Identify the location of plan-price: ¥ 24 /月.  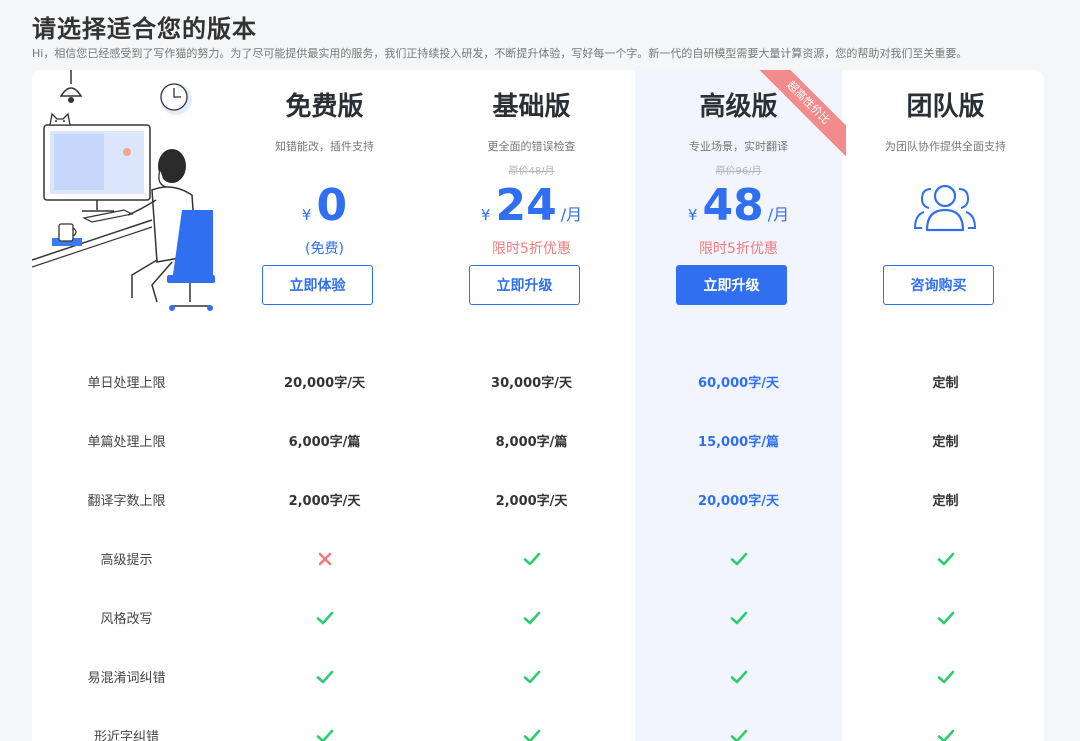
(531, 206).